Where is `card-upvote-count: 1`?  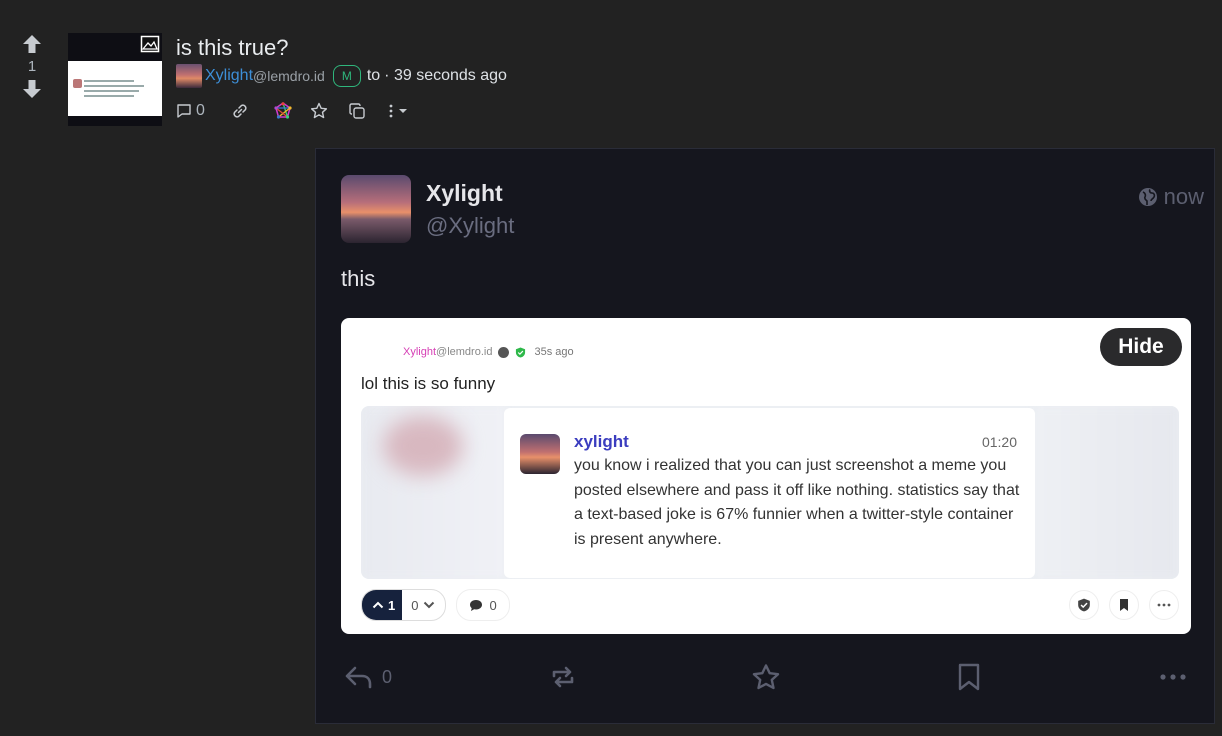 card-upvote-count: 1 is located at coordinates (392, 605).